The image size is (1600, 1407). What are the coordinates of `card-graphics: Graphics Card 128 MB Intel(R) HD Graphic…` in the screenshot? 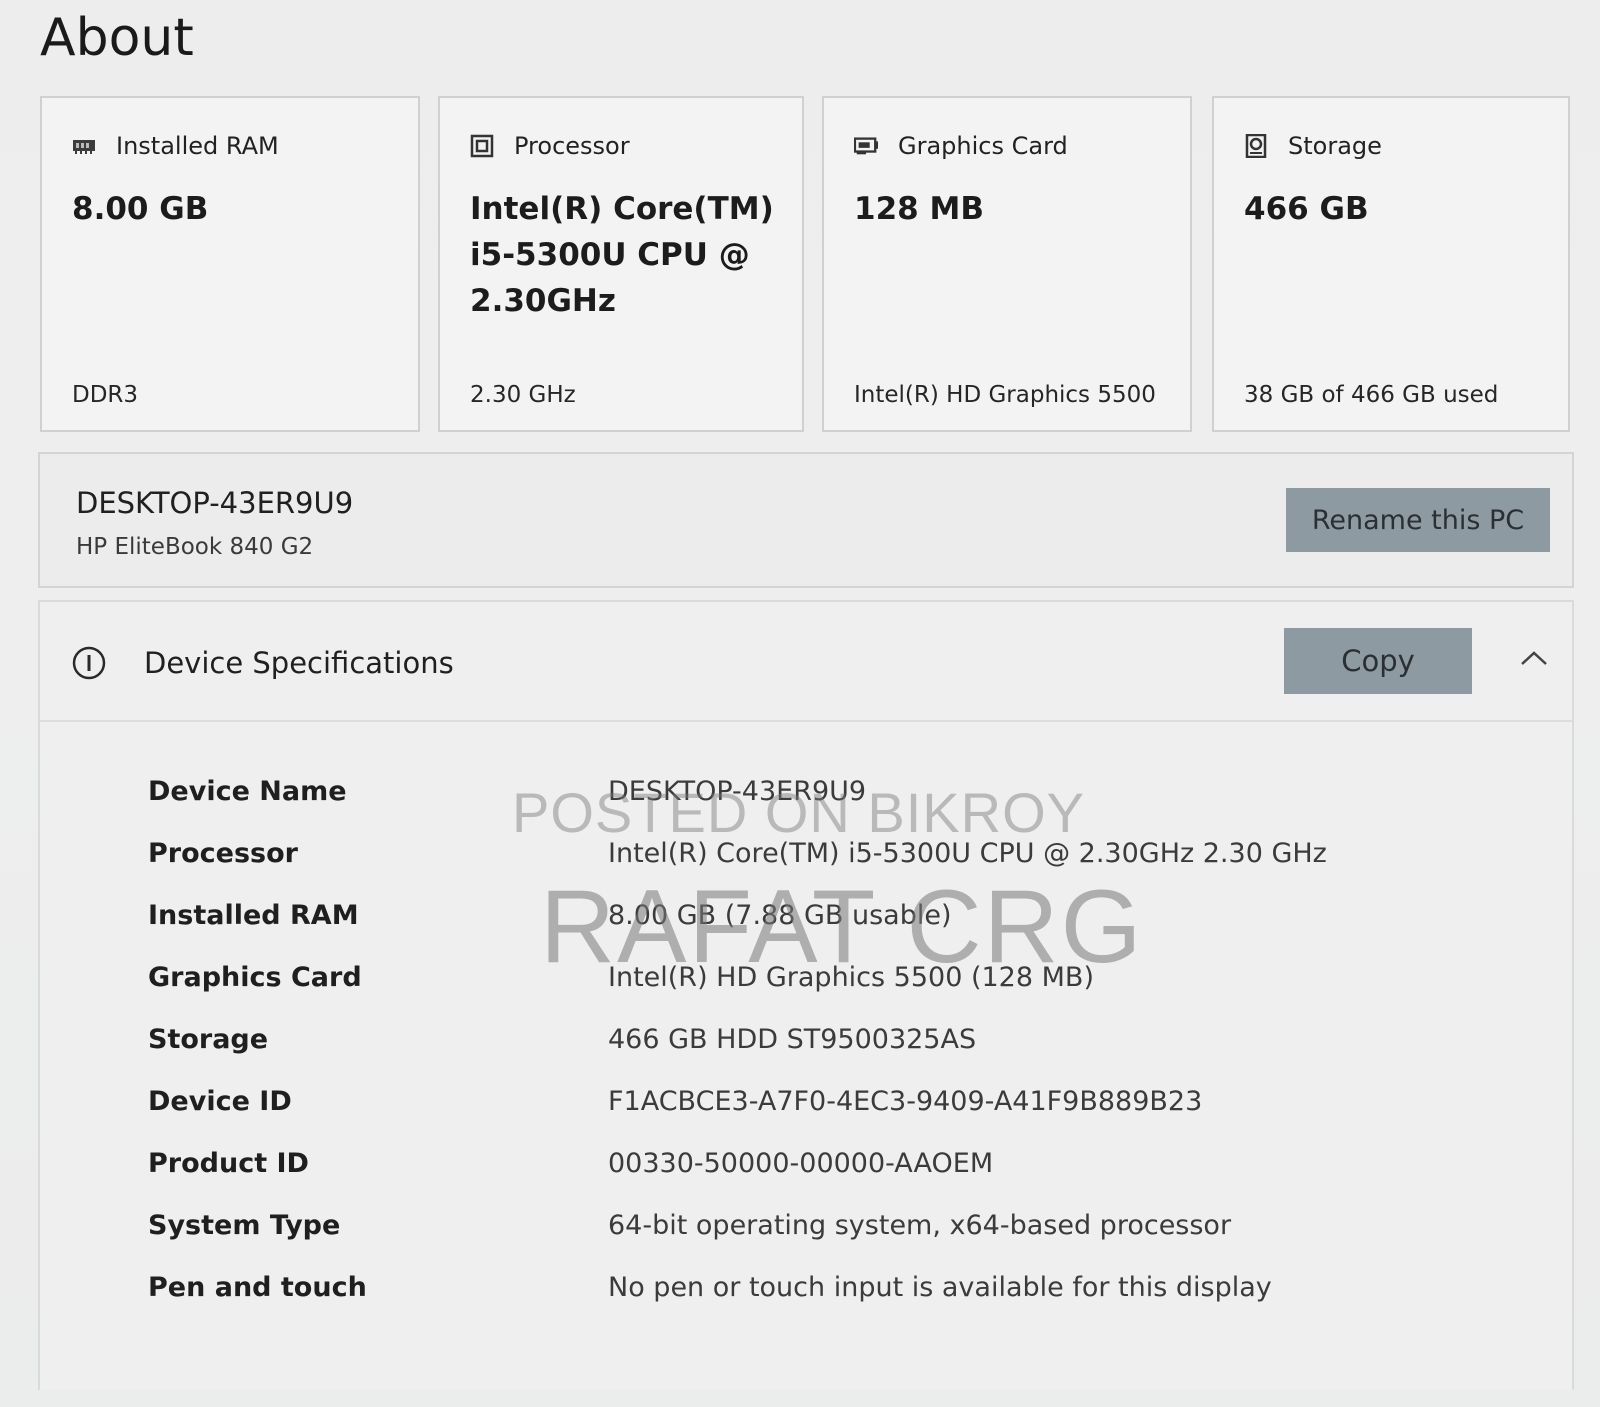 It's located at (1007, 264).